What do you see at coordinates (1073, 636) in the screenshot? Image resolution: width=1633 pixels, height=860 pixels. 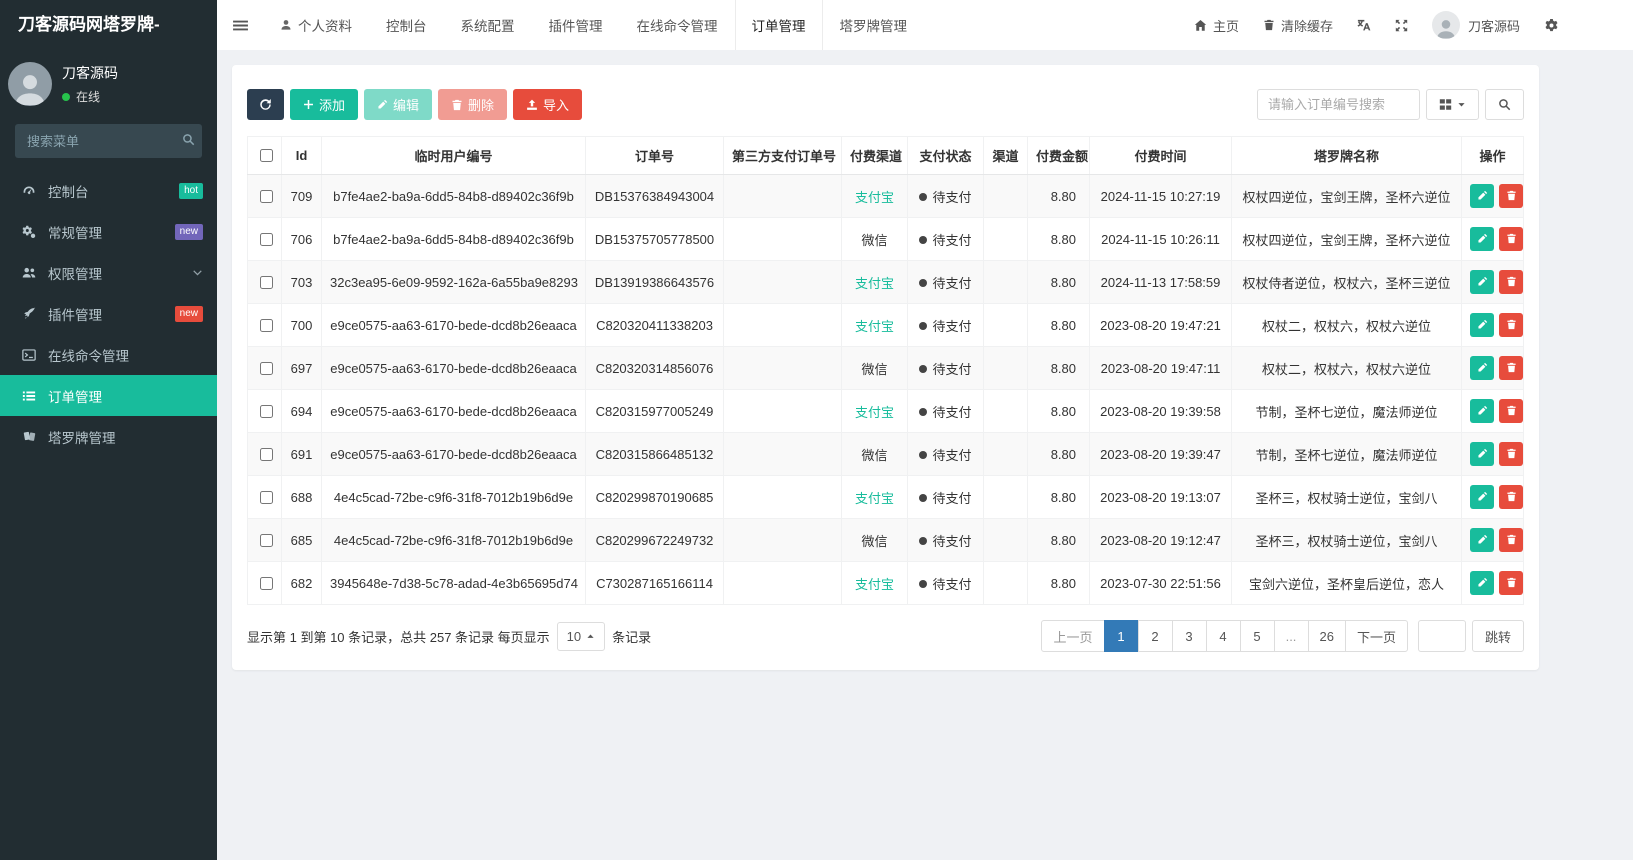 I see `page-prev-button: 上一页` at bounding box center [1073, 636].